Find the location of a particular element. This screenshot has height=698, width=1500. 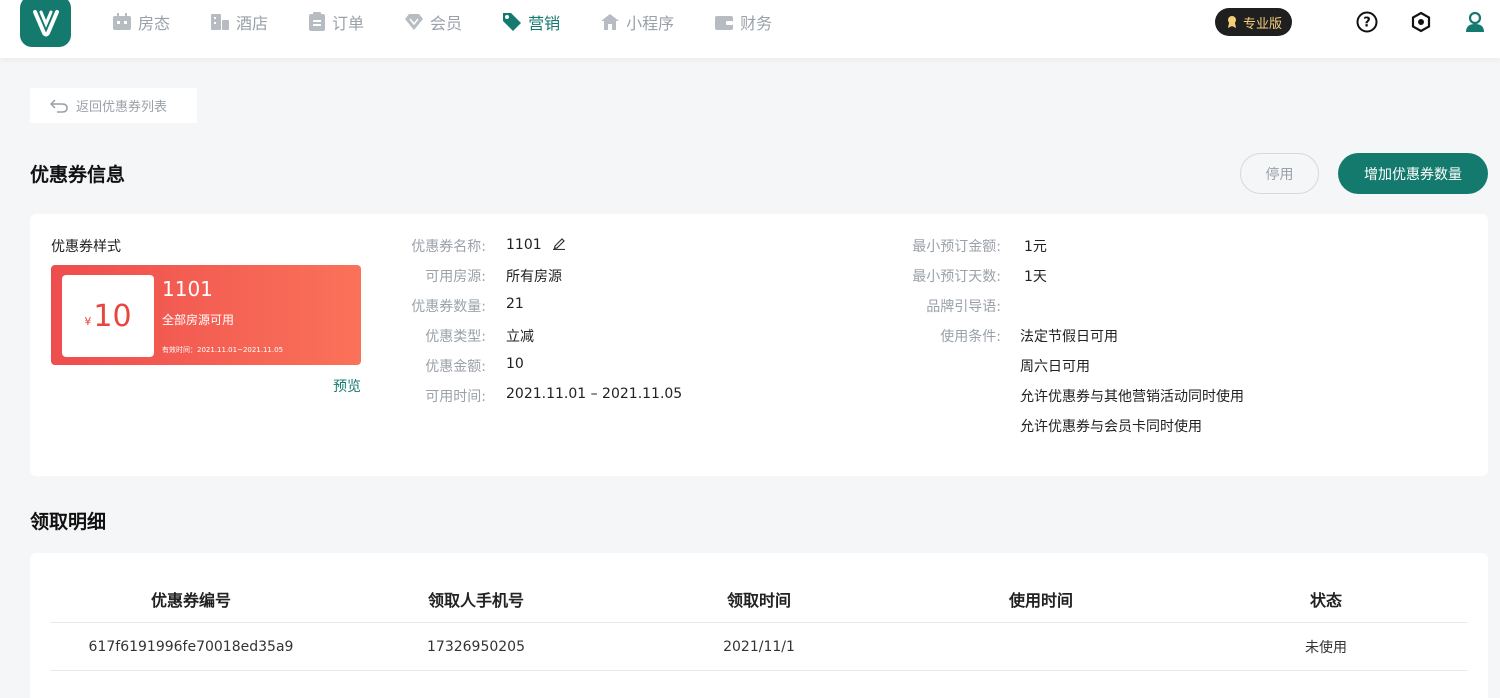

cell-claim-time: 2021/11/1 is located at coordinates (759, 646).